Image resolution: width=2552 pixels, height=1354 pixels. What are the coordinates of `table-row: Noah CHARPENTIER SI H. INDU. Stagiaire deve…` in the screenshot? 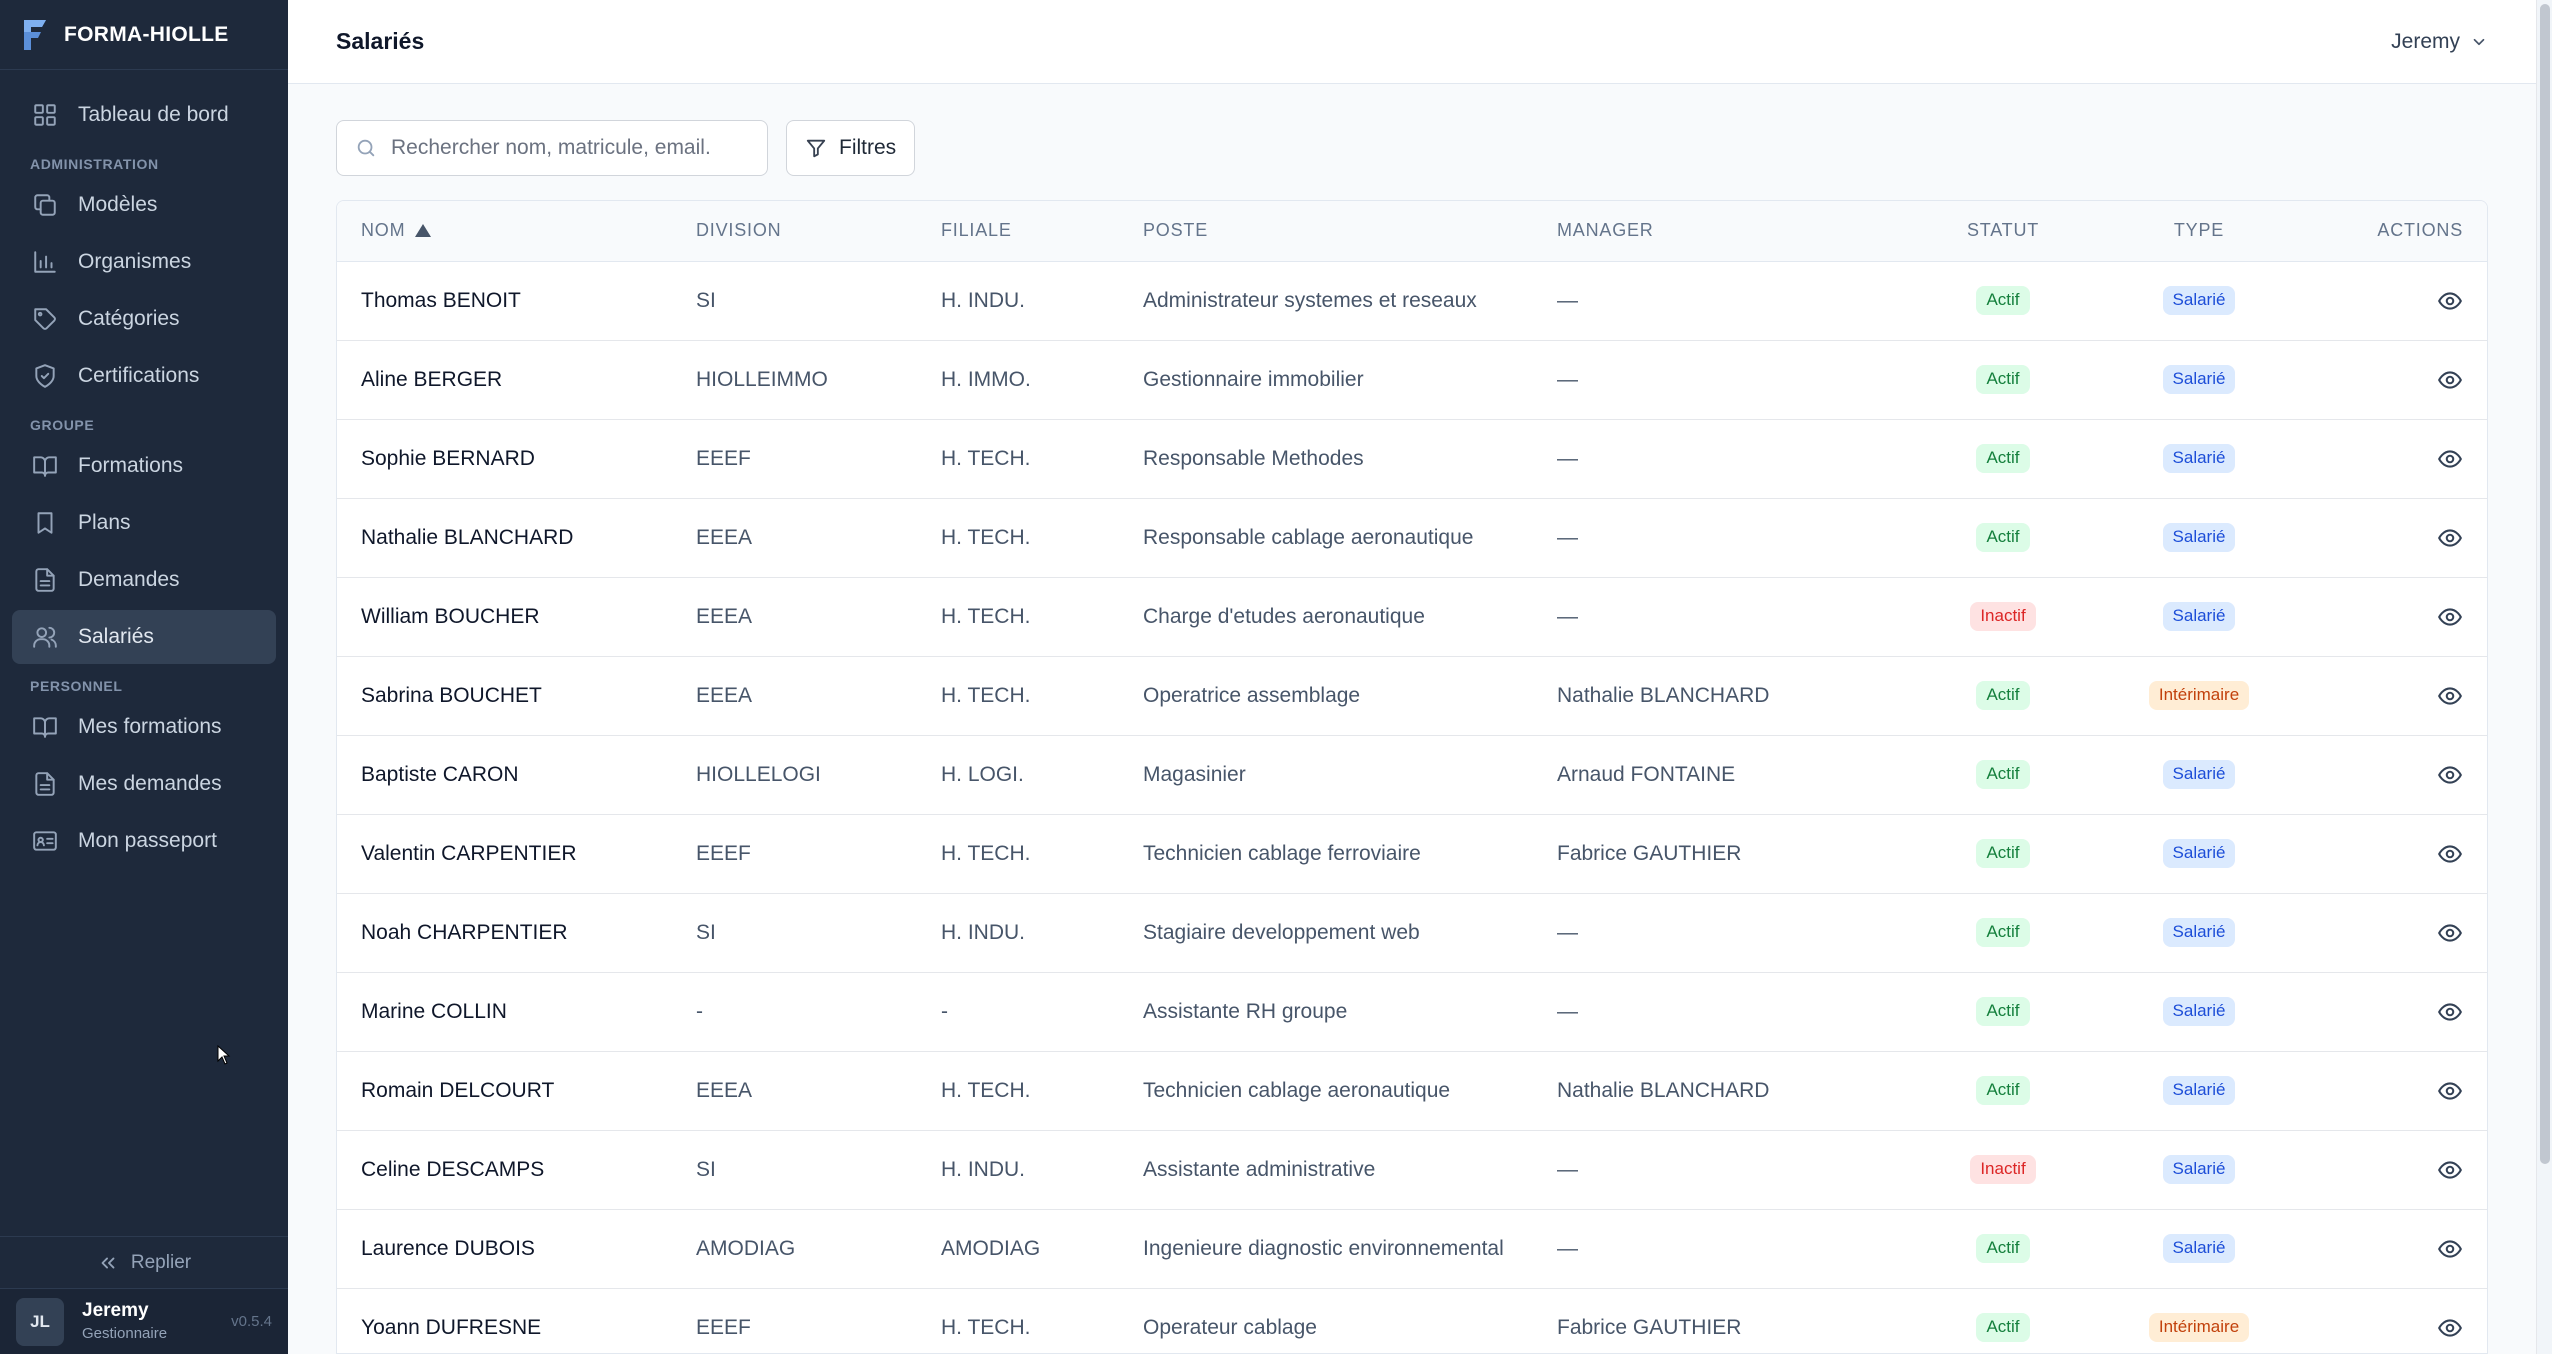 It's located at (1412, 932).